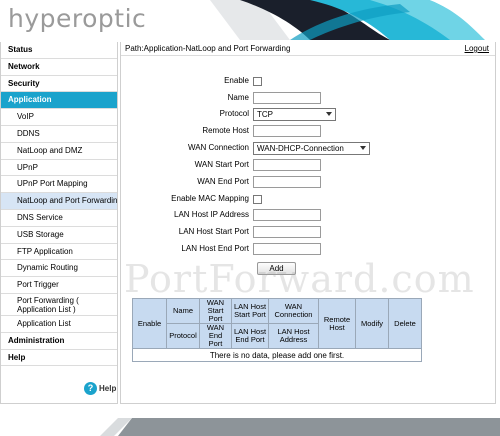 Image resolution: width=500 pixels, height=436 pixels. I want to click on form-row-remote-host: Remote Host, so click(309, 131).